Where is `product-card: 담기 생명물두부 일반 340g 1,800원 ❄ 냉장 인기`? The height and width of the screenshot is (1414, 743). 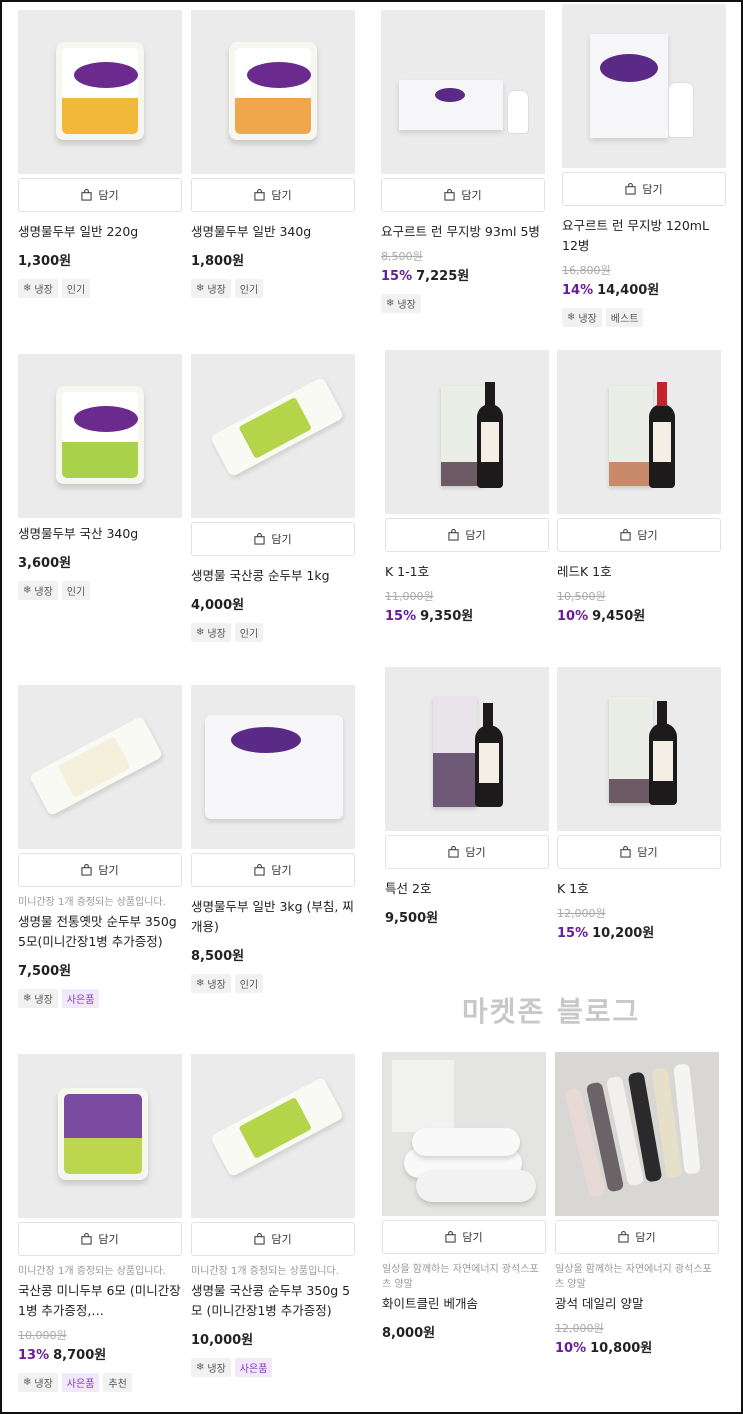 product-card: 담기 생명물두부 일반 340g 1,800원 ❄ 냉장 인기 is located at coordinates (273, 154).